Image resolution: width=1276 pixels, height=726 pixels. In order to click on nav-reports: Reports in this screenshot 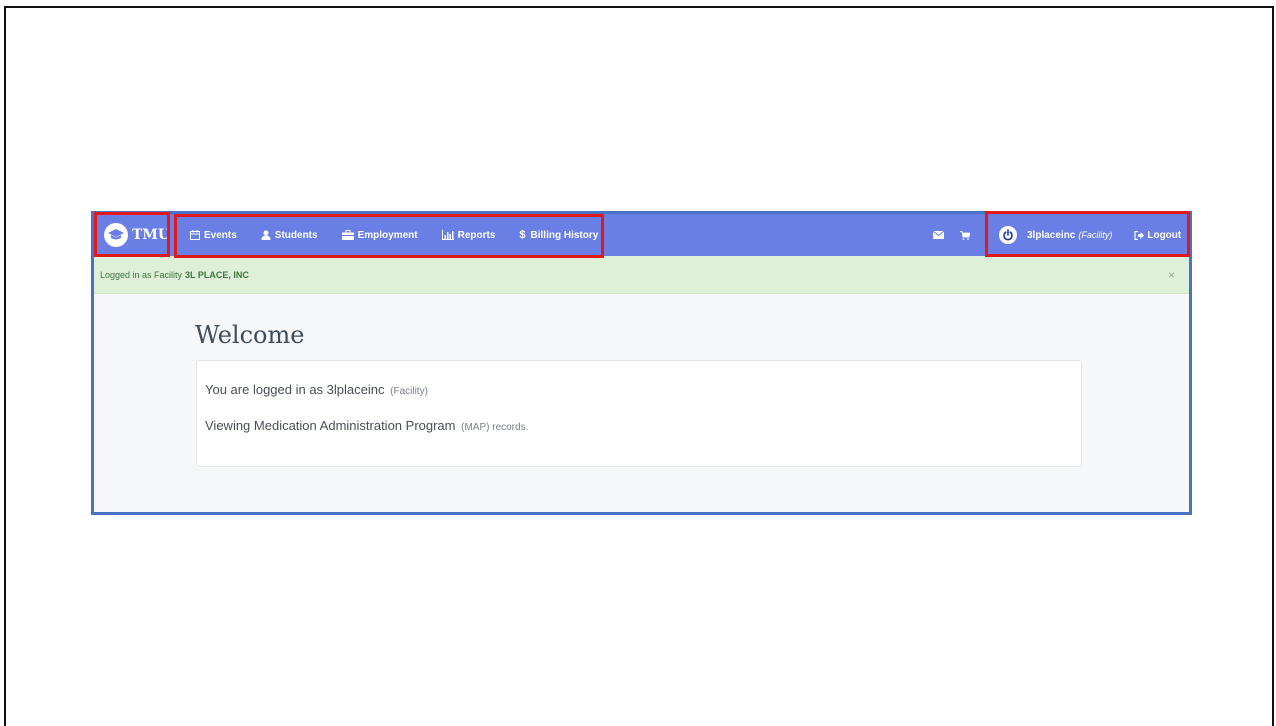, I will do `click(468, 235)`.